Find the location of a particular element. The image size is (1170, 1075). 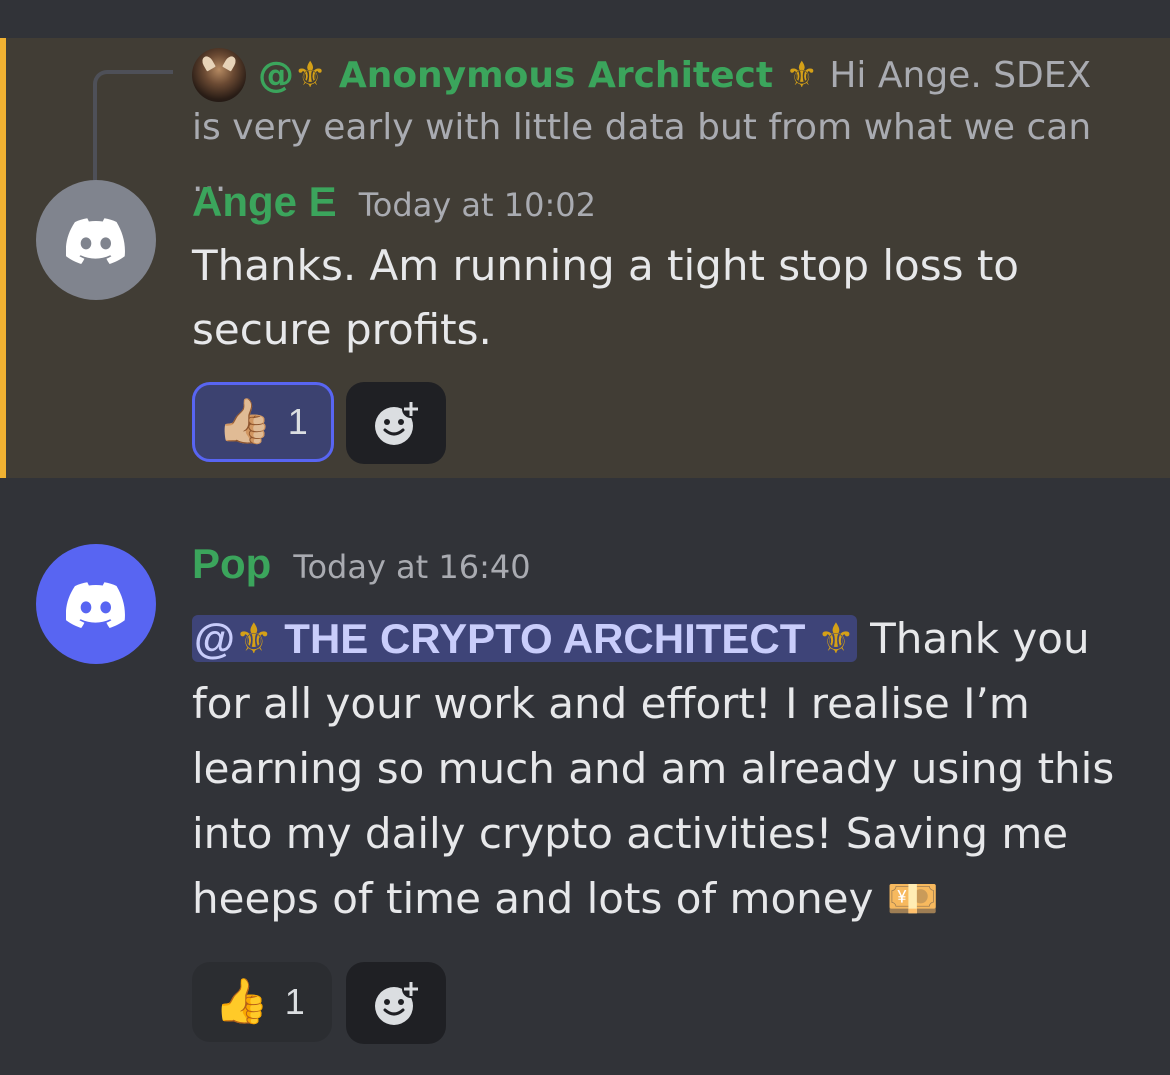

message-header: Ange E Today at 10:02 is located at coordinates (394, 202).